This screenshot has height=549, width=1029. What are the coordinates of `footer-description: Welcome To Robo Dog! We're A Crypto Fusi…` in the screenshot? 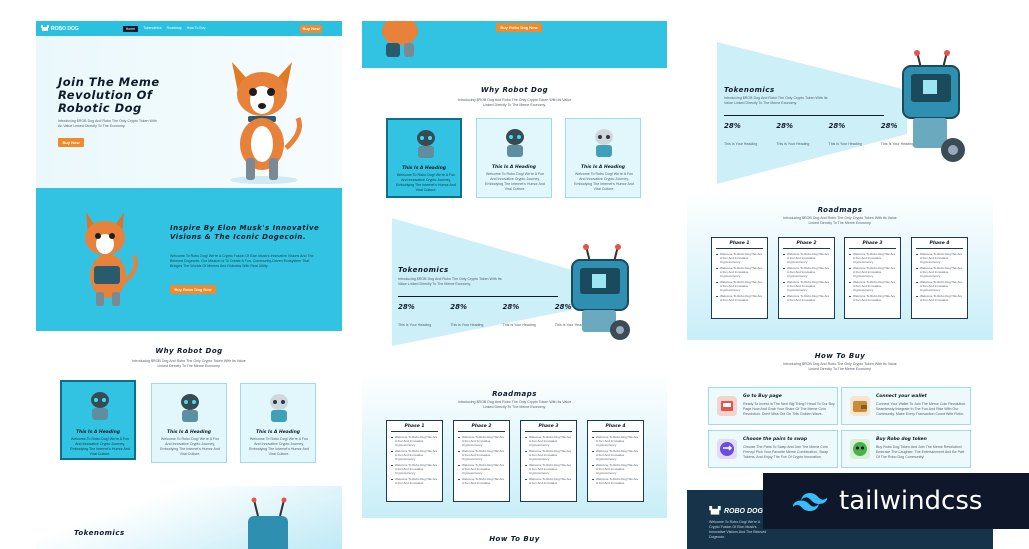 It's located at (738, 529).